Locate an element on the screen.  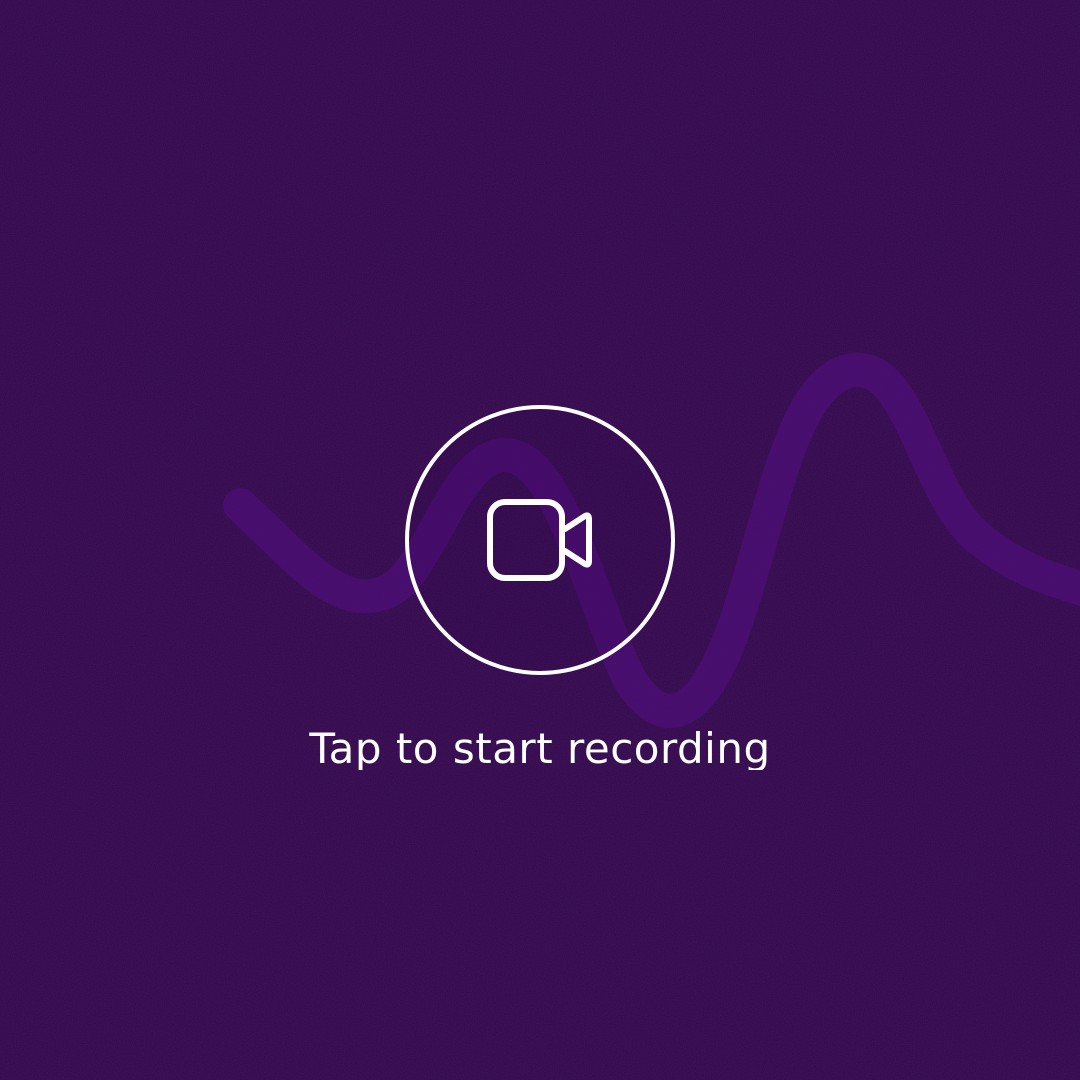
video-camera-icon is located at coordinates (539, 540).